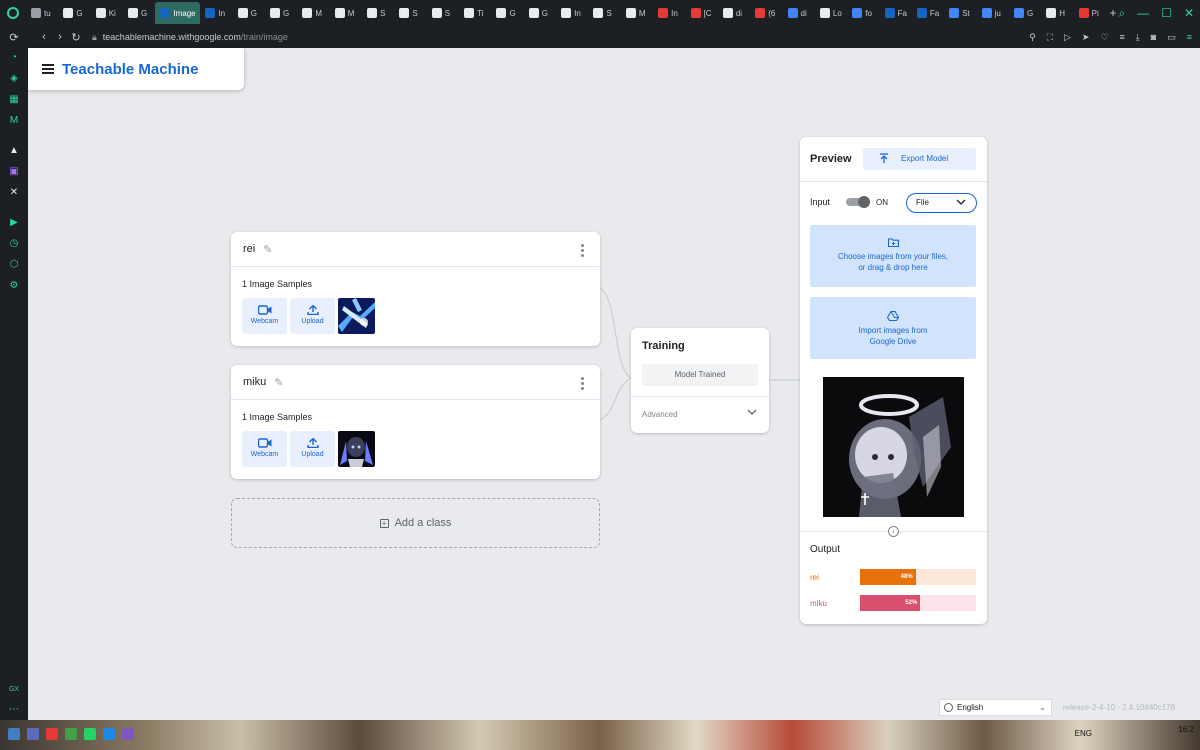 The height and width of the screenshot is (750, 1200). What do you see at coordinates (700, 375) in the screenshot?
I see `train-model-button: Model Trained` at bounding box center [700, 375].